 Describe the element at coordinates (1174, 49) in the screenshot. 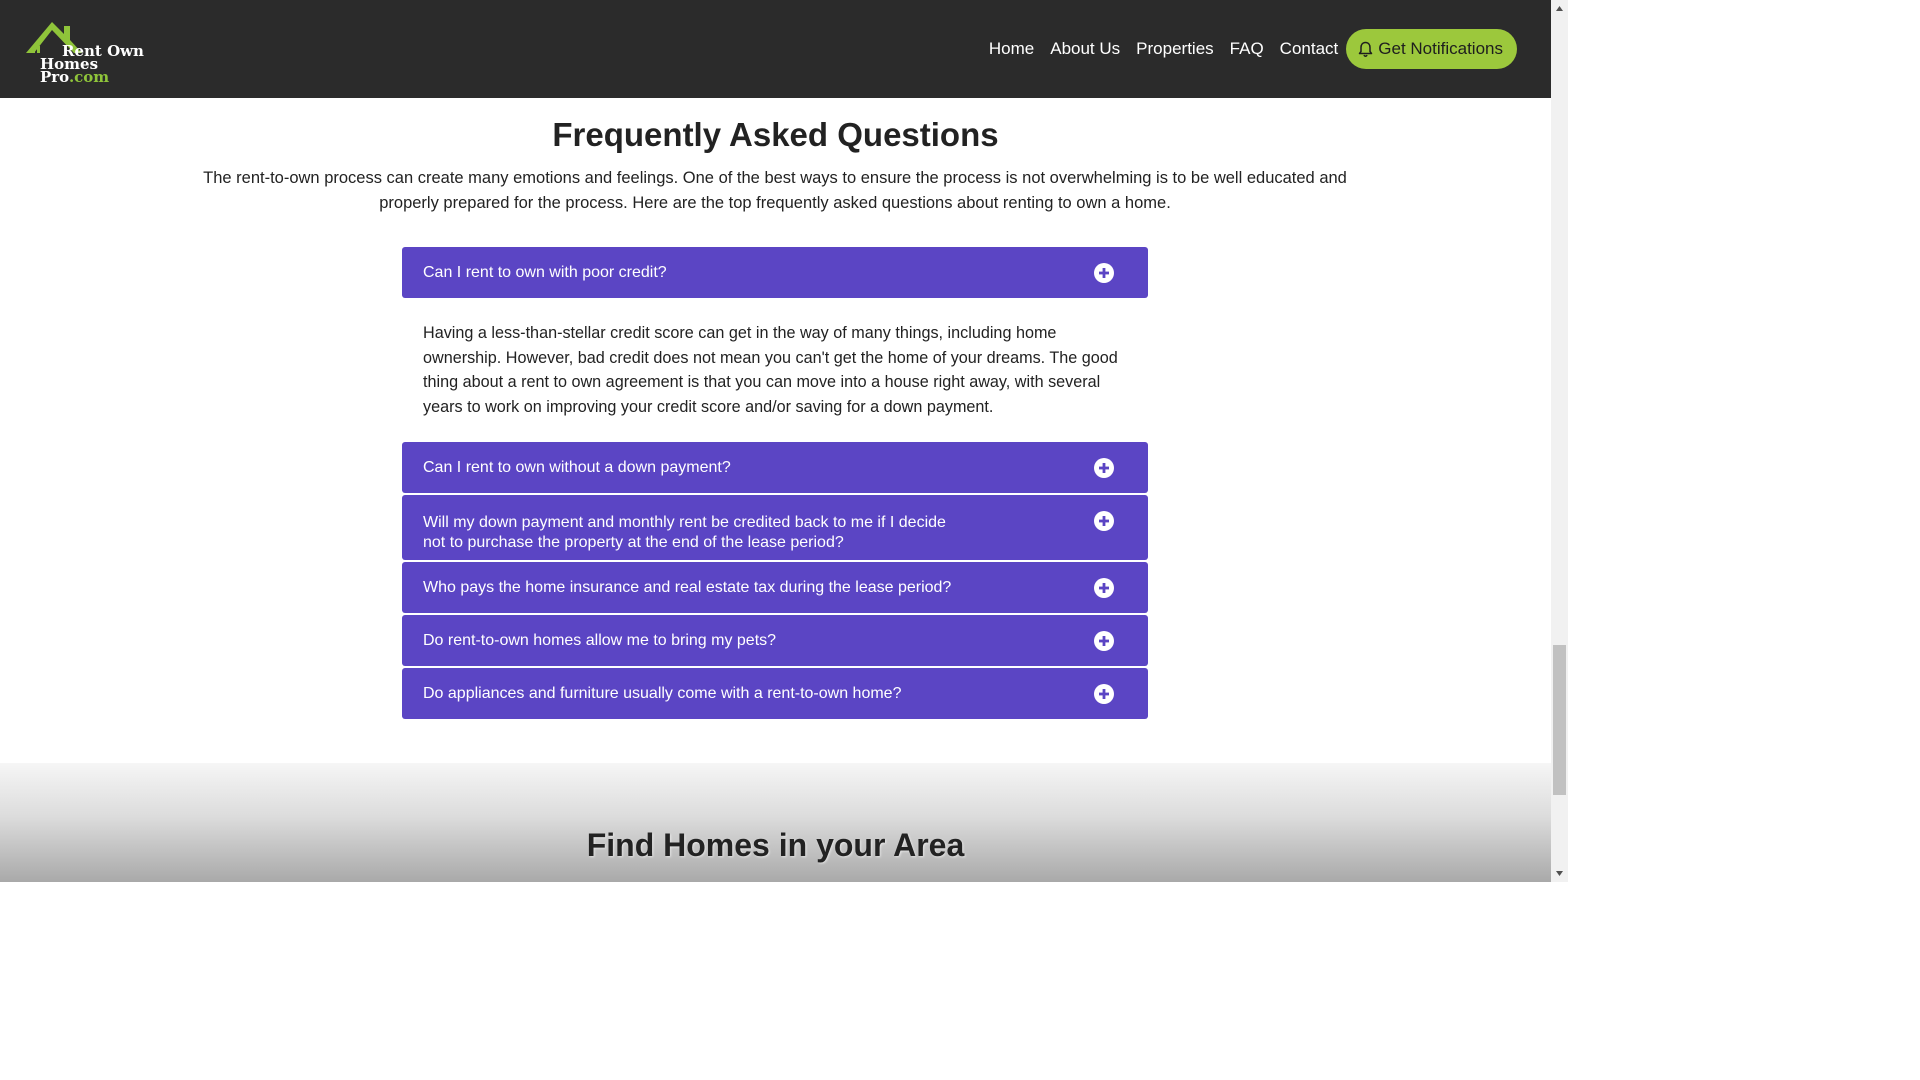

I see `nav-properties: Properties` at that location.